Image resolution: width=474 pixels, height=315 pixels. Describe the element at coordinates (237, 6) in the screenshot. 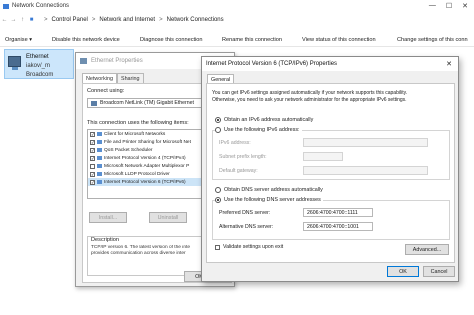

I see `window-titlebar: Network Connections — ☐ ✕` at that location.